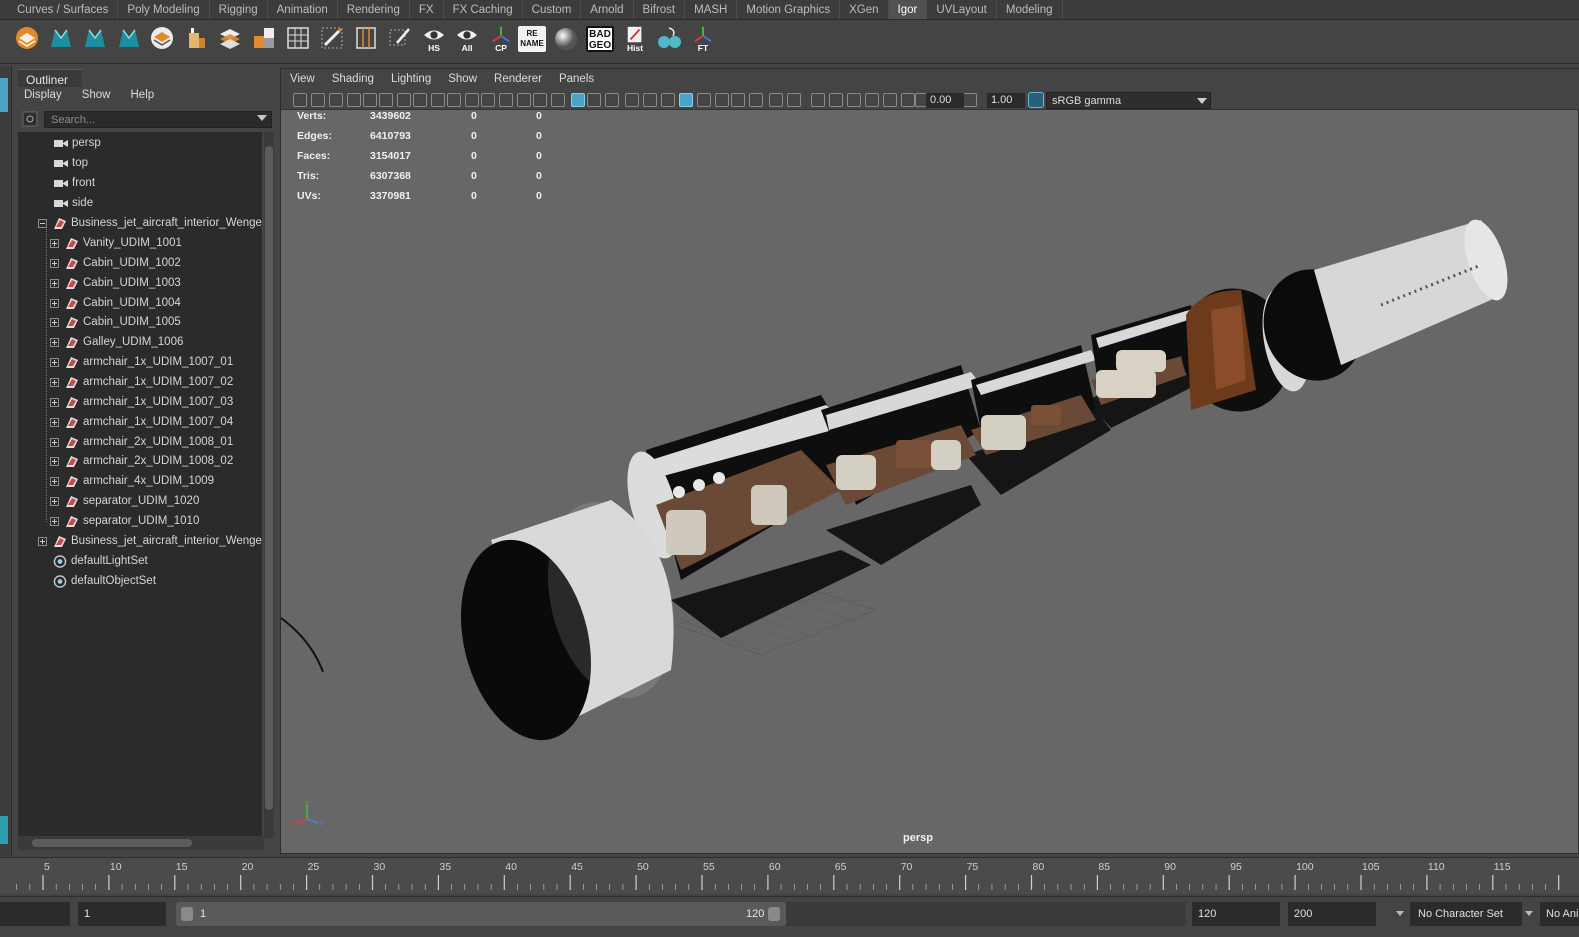 This screenshot has width=1579, height=937. Describe the element at coordinates (776, 100) in the screenshot. I see `frame-all-icon` at that location.